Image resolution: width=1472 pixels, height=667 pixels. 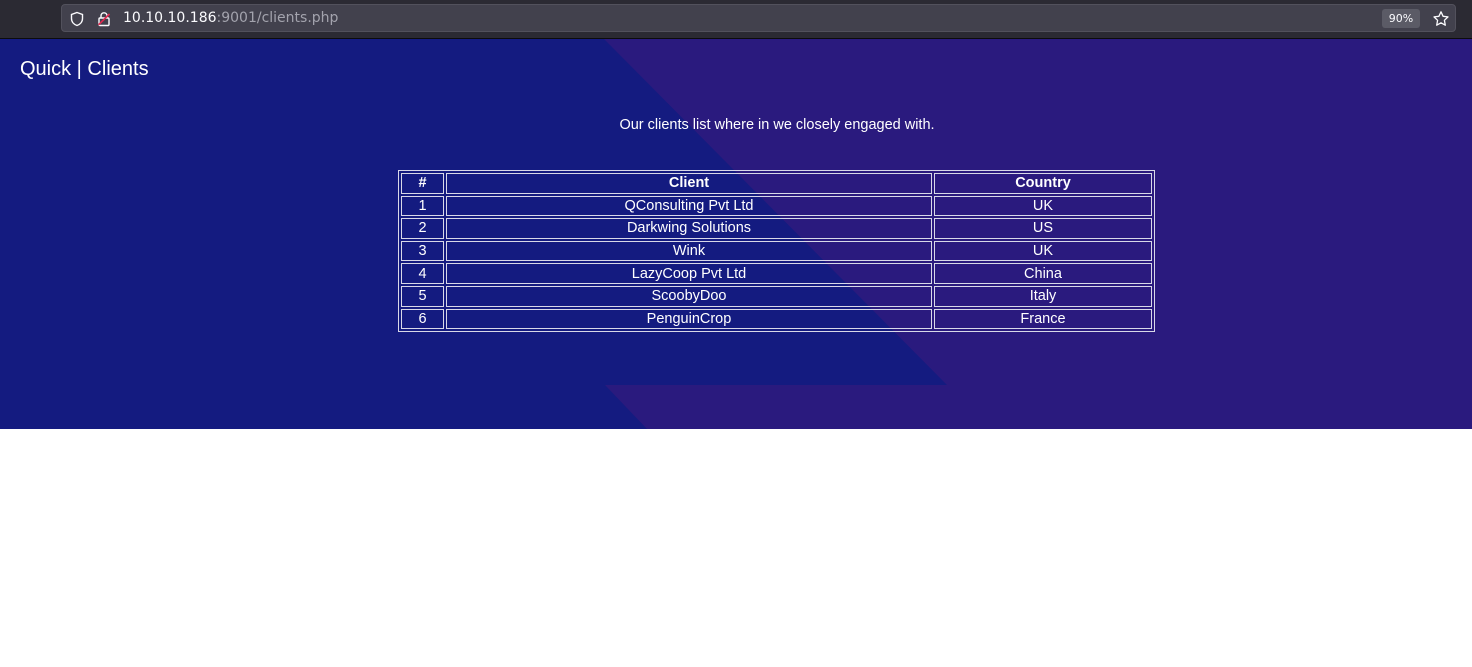 What do you see at coordinates (77, 19) in the screenshot?
I see `shield-icon` at bounding box center [77, 19].